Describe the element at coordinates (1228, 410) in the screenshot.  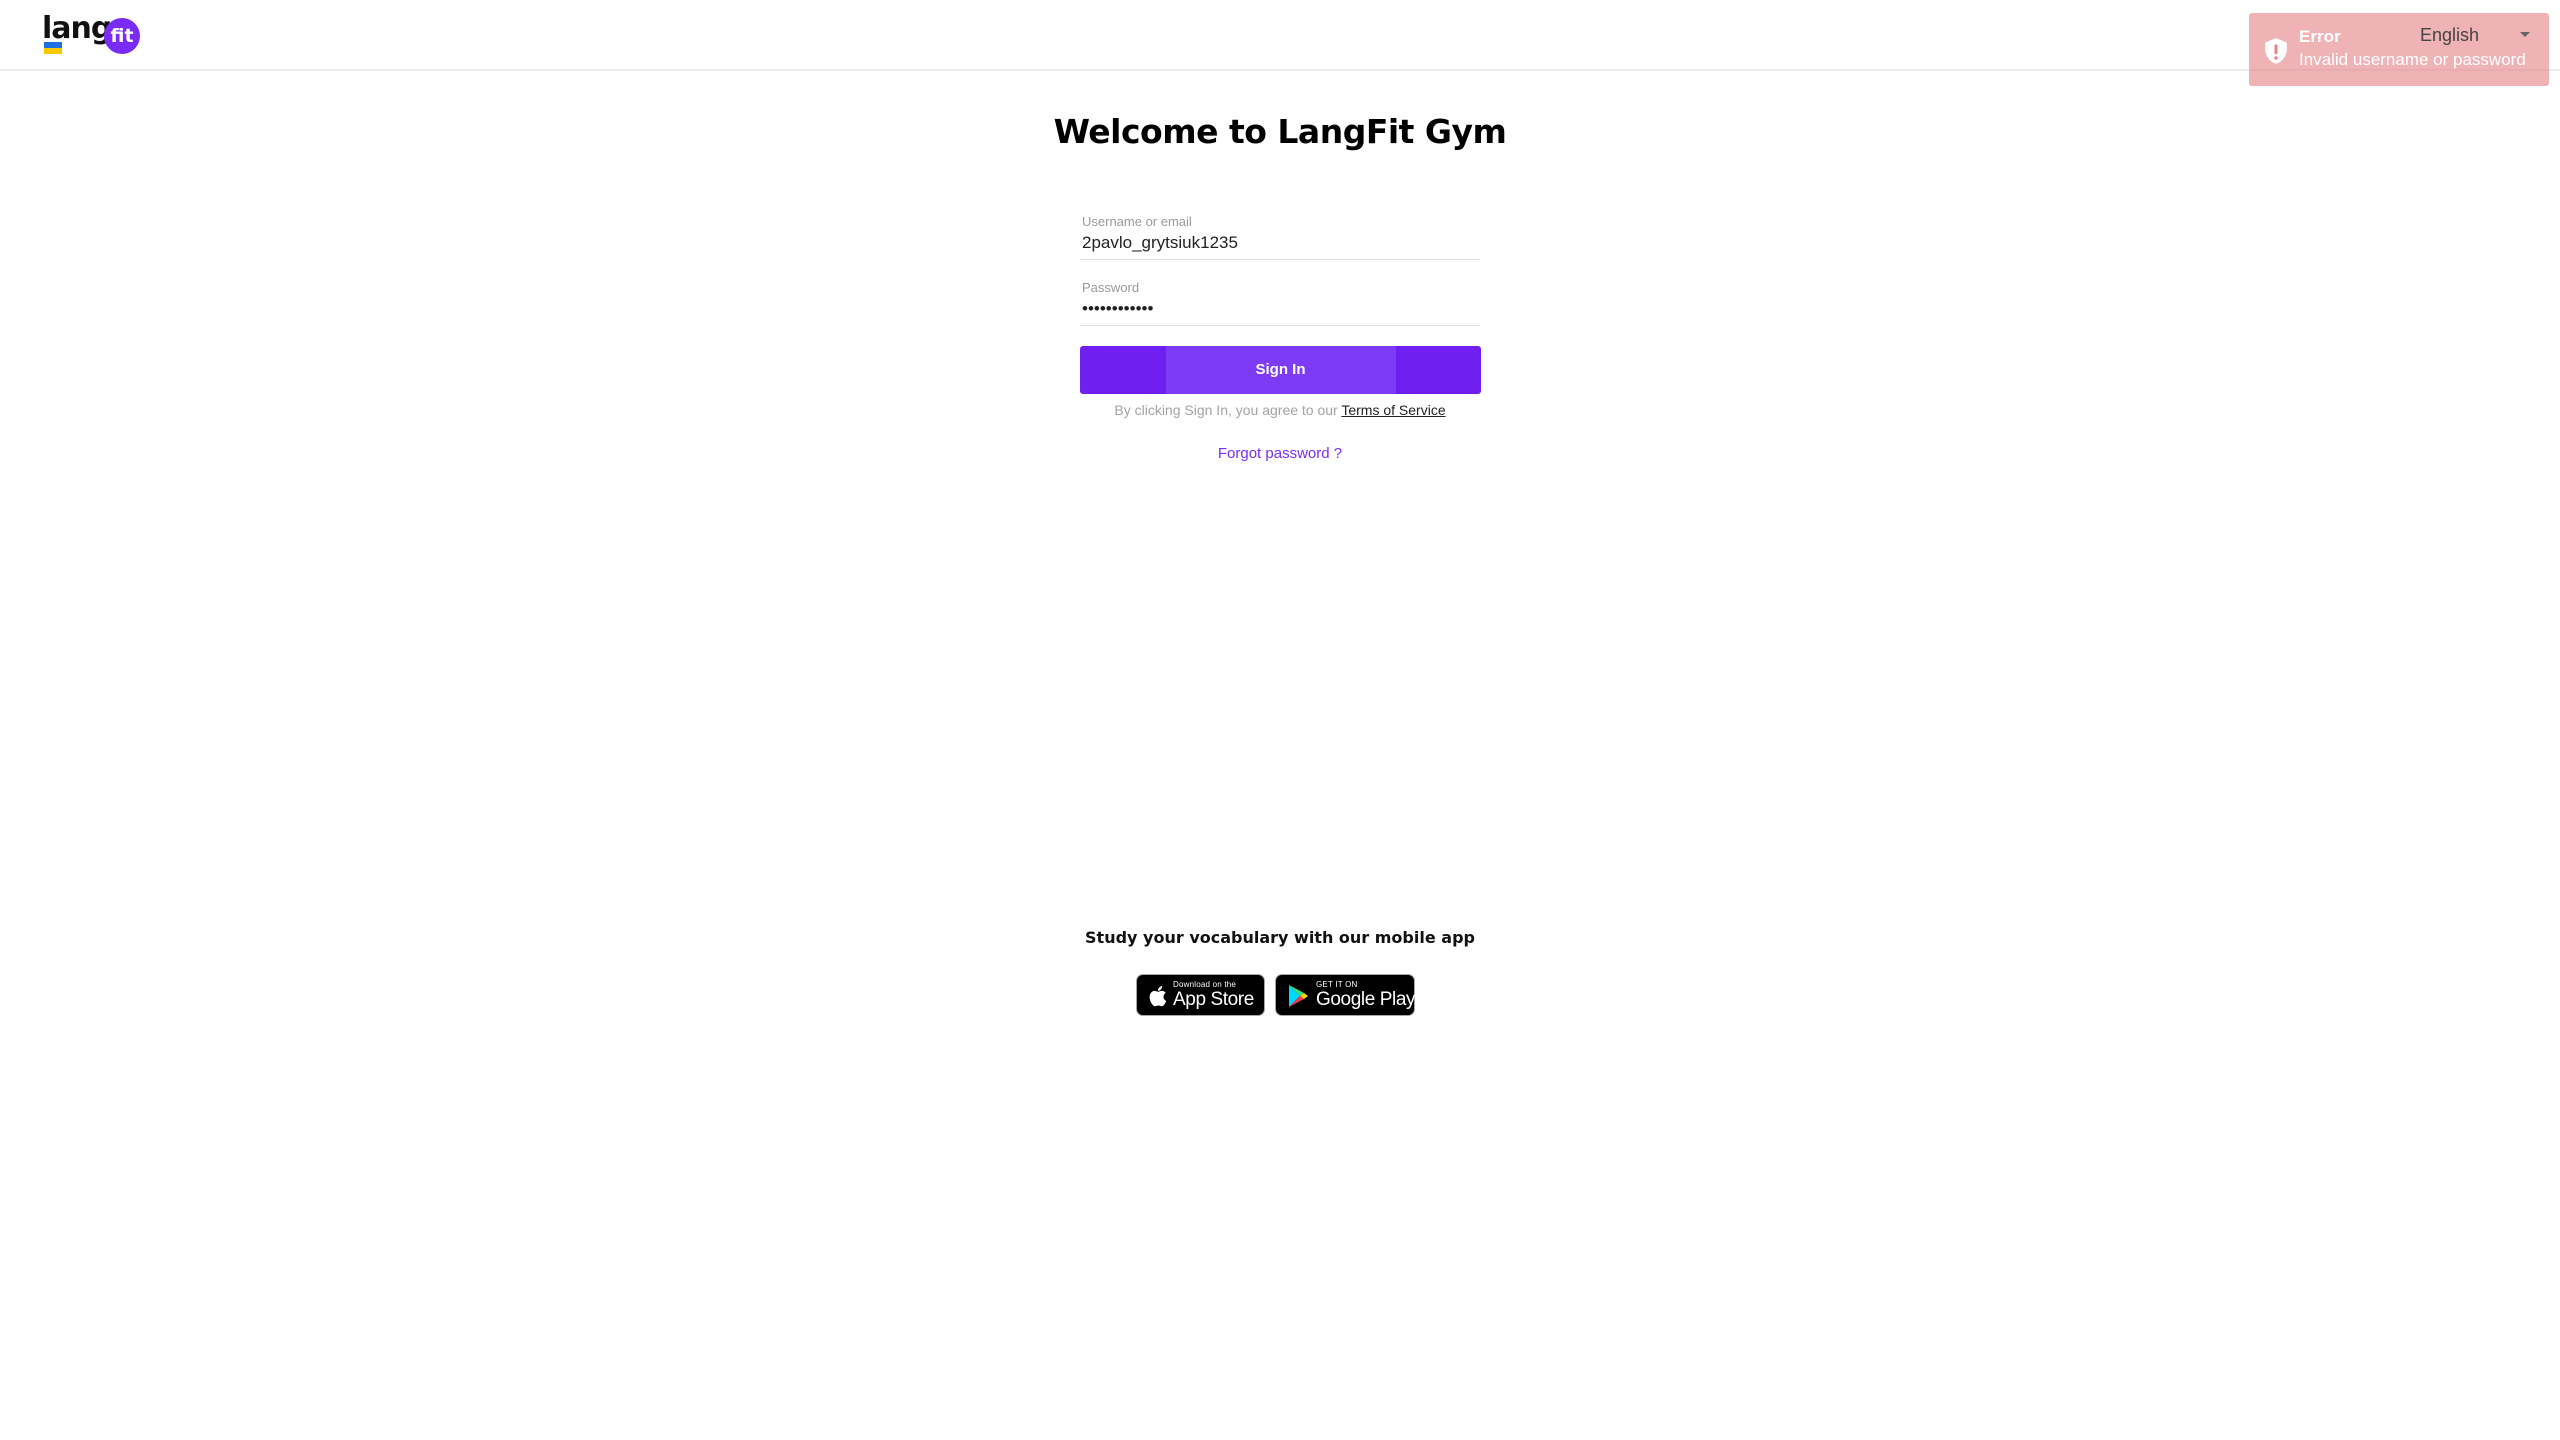
I see `terms-notice-text: By clicking Sign In, you agree to our` at that location.